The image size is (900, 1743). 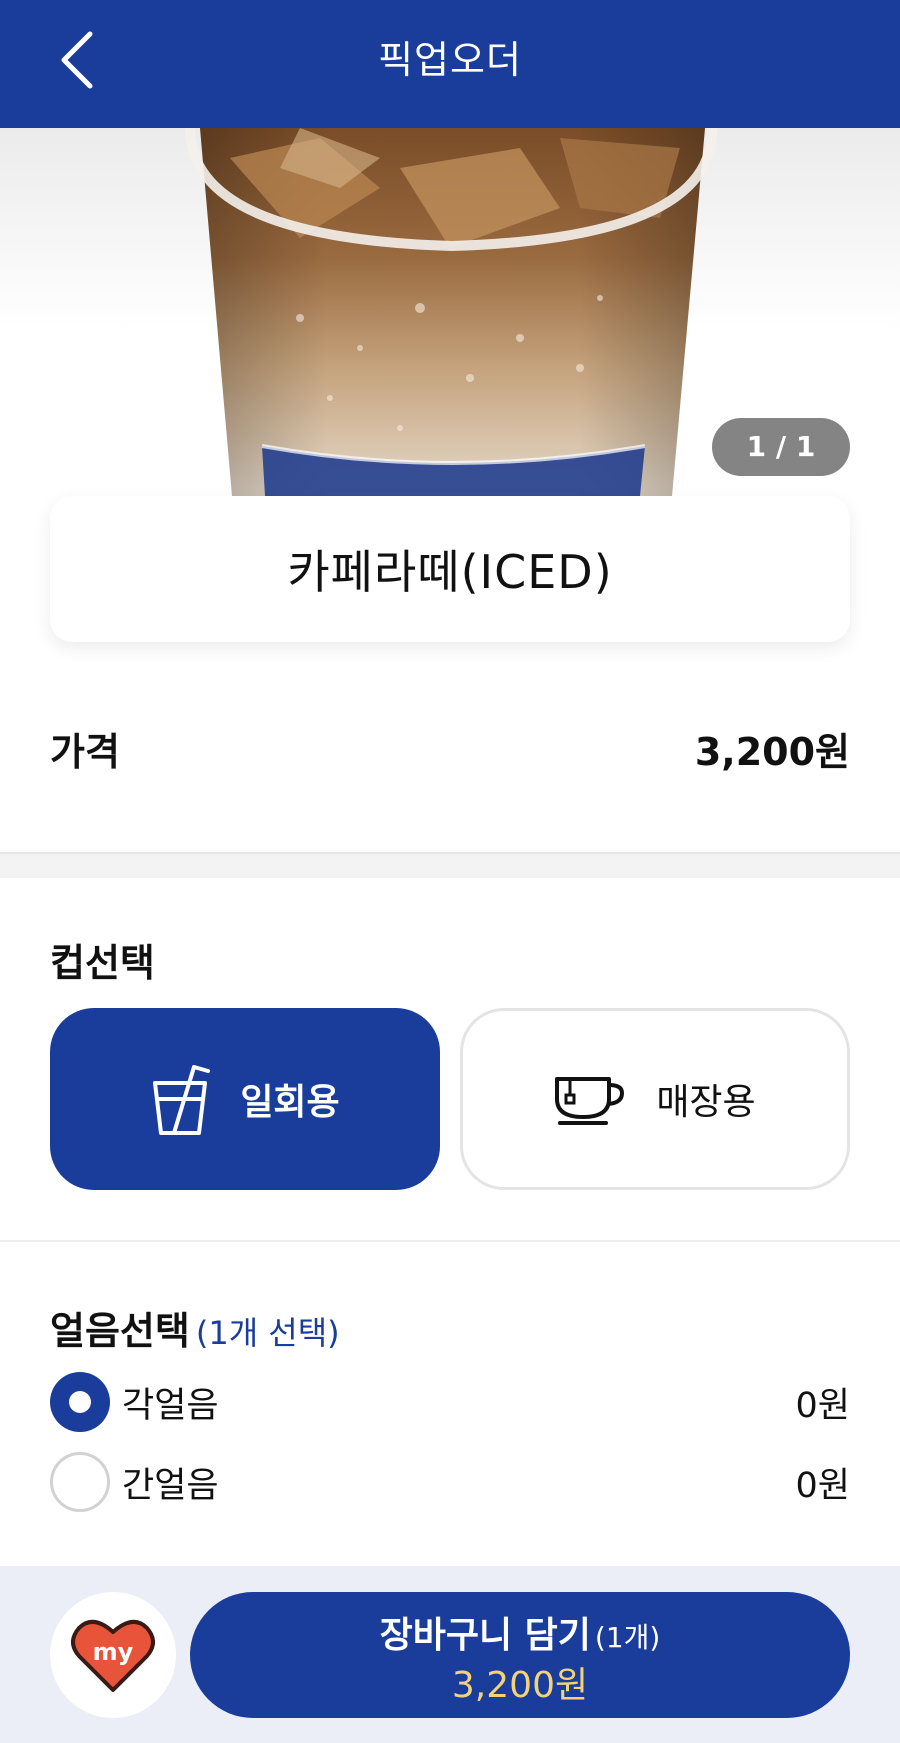 I want to click on price-value: 3,200원, so click(x=772, y=751).